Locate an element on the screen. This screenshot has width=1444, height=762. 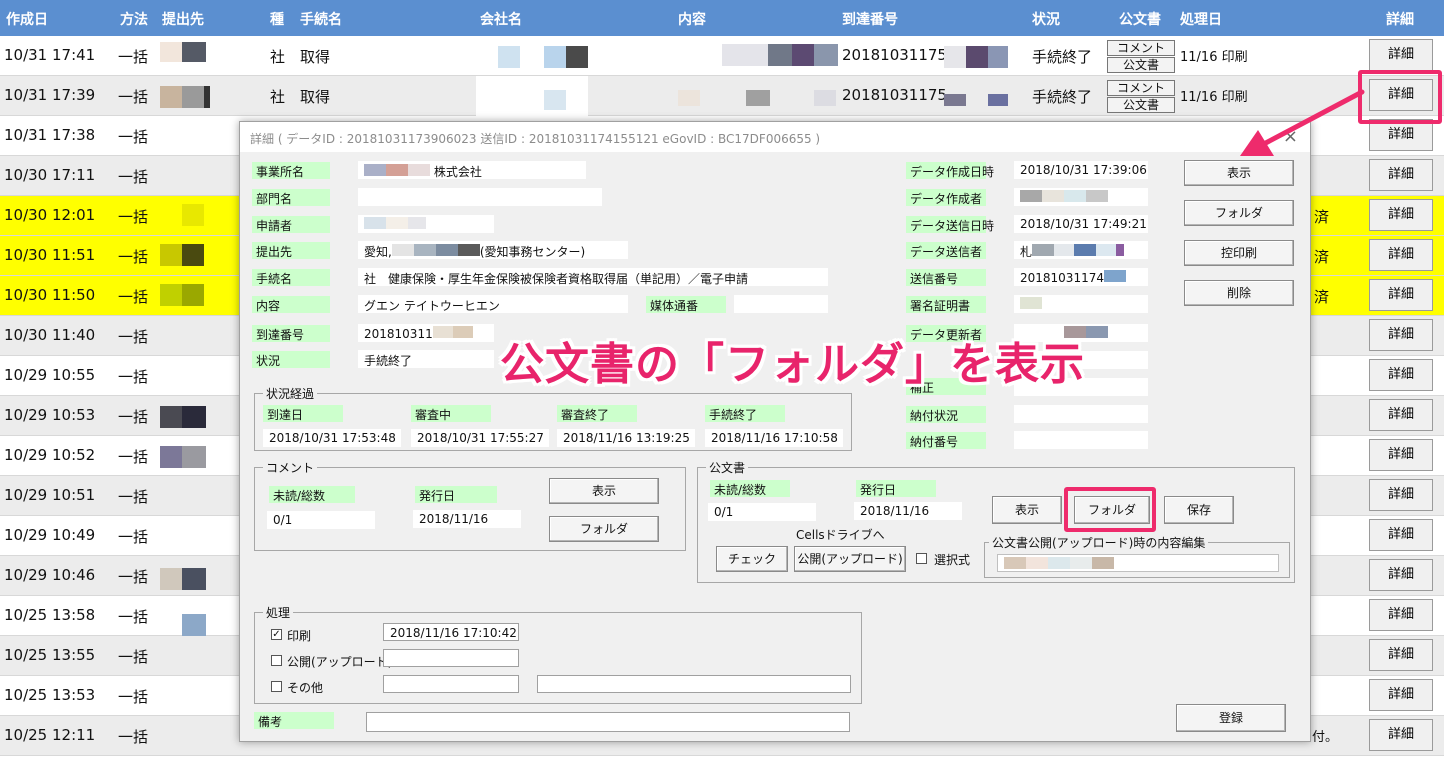
col-method: 方法 is located at coordinates (134, 19).